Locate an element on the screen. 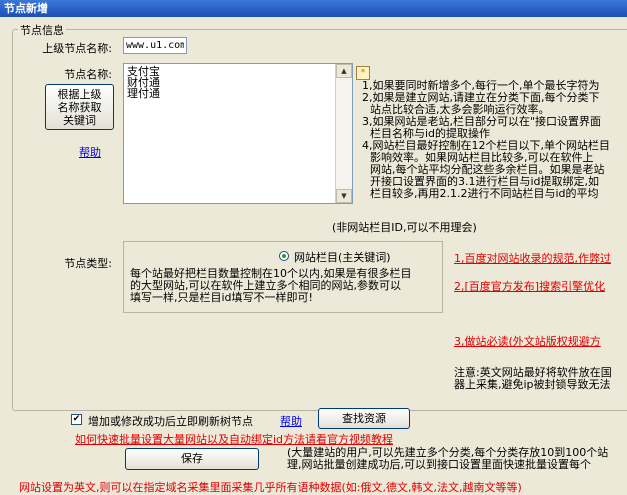  bulk-info-line: 理,网站批量创建成功后,可以到接口设置里面快速批量设置每个 is located at coordinates (439, 464).